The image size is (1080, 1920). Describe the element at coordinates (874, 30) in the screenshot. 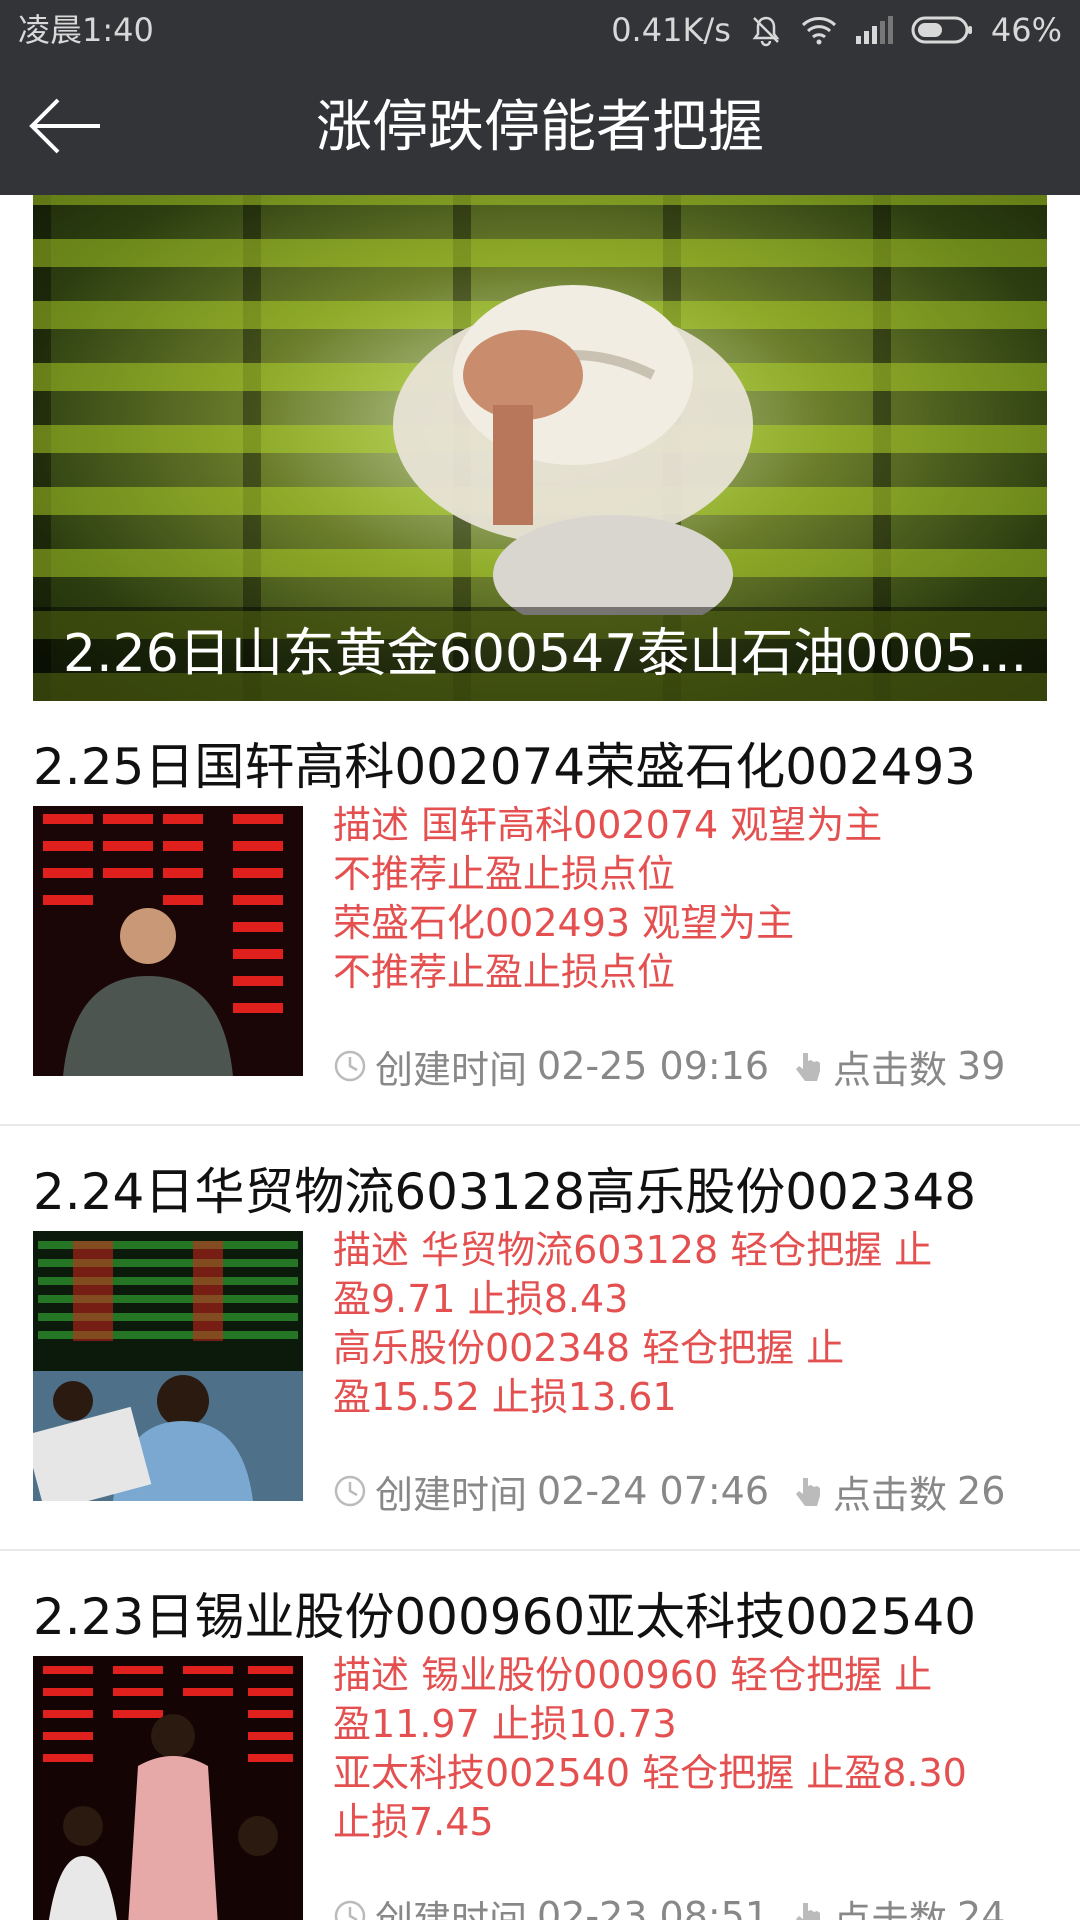

I see `signal-icon` at that location.